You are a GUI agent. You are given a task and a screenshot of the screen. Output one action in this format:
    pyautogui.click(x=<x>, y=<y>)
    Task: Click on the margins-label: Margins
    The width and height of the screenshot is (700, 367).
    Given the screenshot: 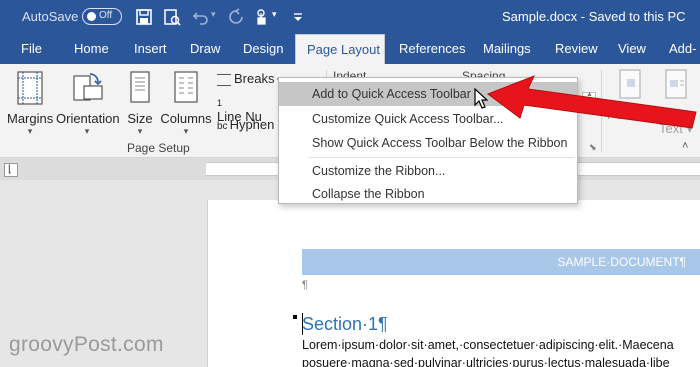 What is the action you would take?
    pyautogui.click(x=30, y=118)
    